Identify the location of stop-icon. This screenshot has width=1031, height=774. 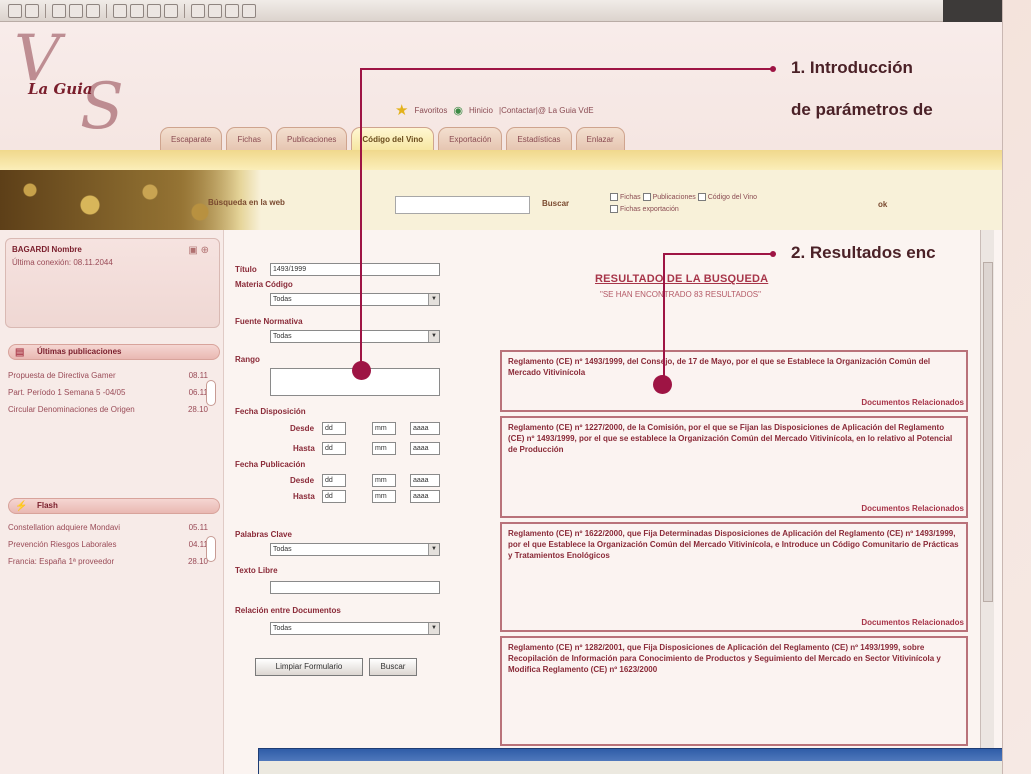
(59, 10).